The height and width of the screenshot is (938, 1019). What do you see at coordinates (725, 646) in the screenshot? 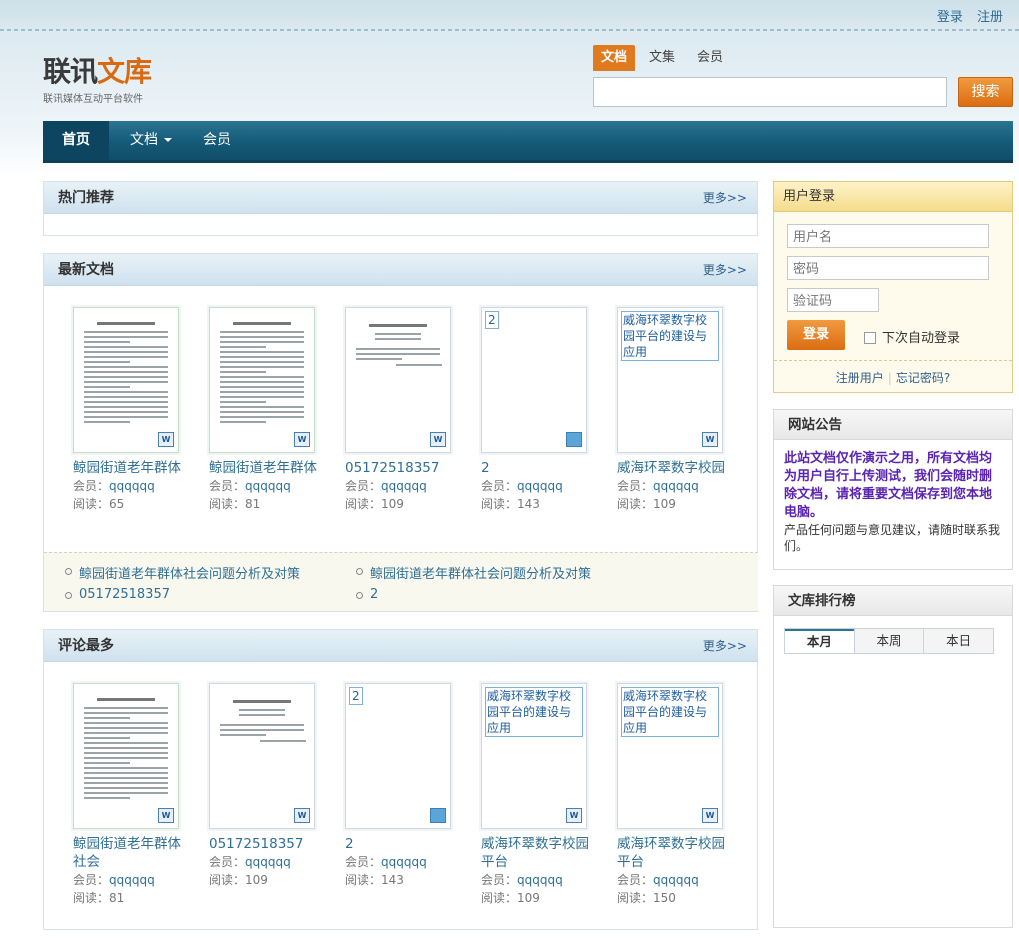
I see `comments-more-link: 更多>>` at bounding box center [725, 646].